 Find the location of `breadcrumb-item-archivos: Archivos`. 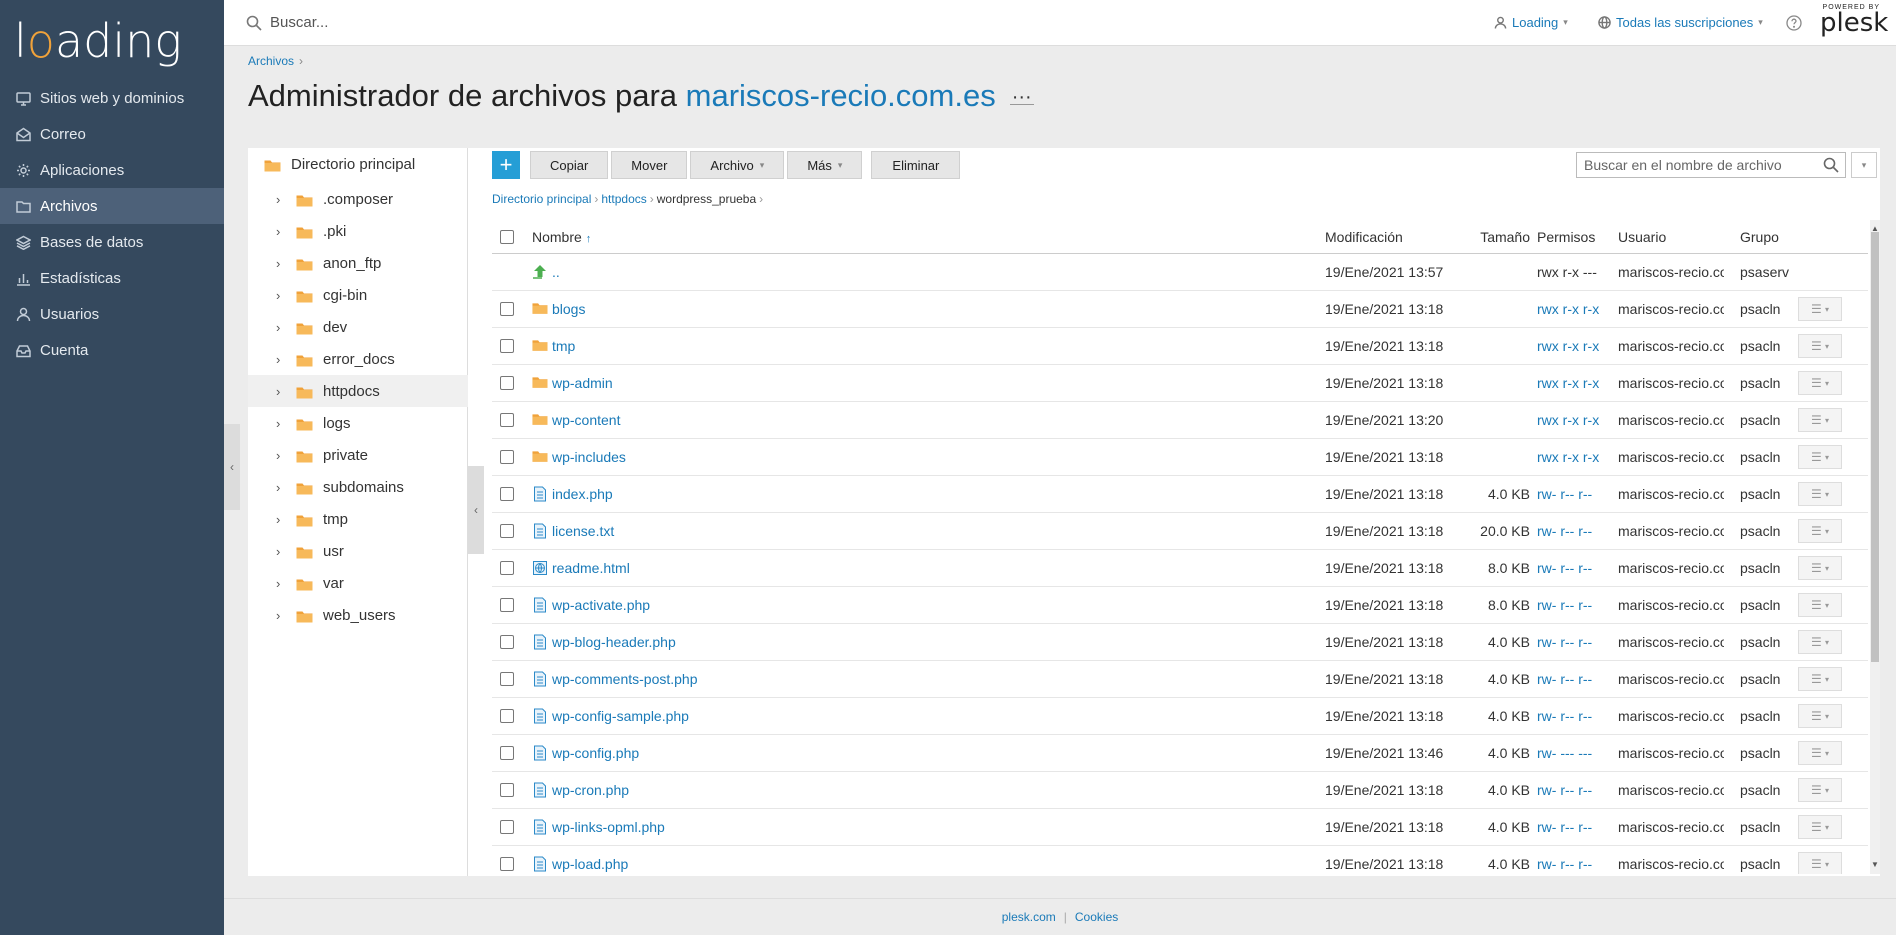

breadcrumb-item-archivos: Archivos is located at coordinates (271, 61).